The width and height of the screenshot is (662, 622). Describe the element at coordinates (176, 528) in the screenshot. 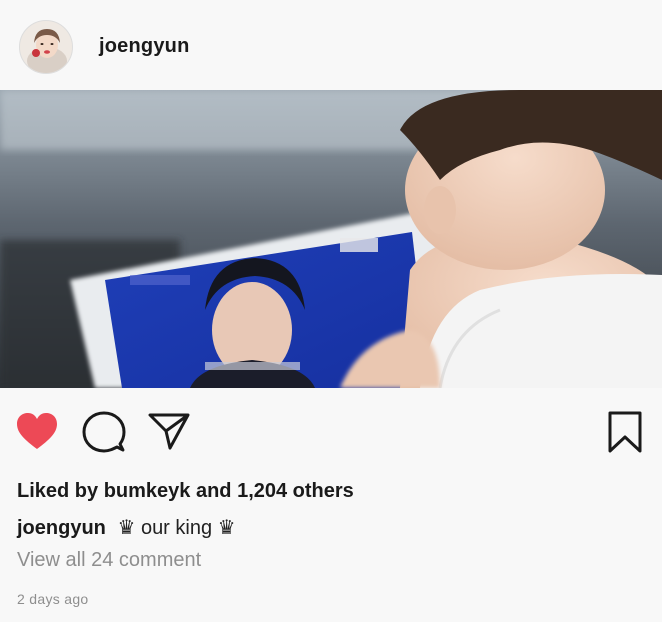

I see `caption-text: ♛ our king ♛` at that location.